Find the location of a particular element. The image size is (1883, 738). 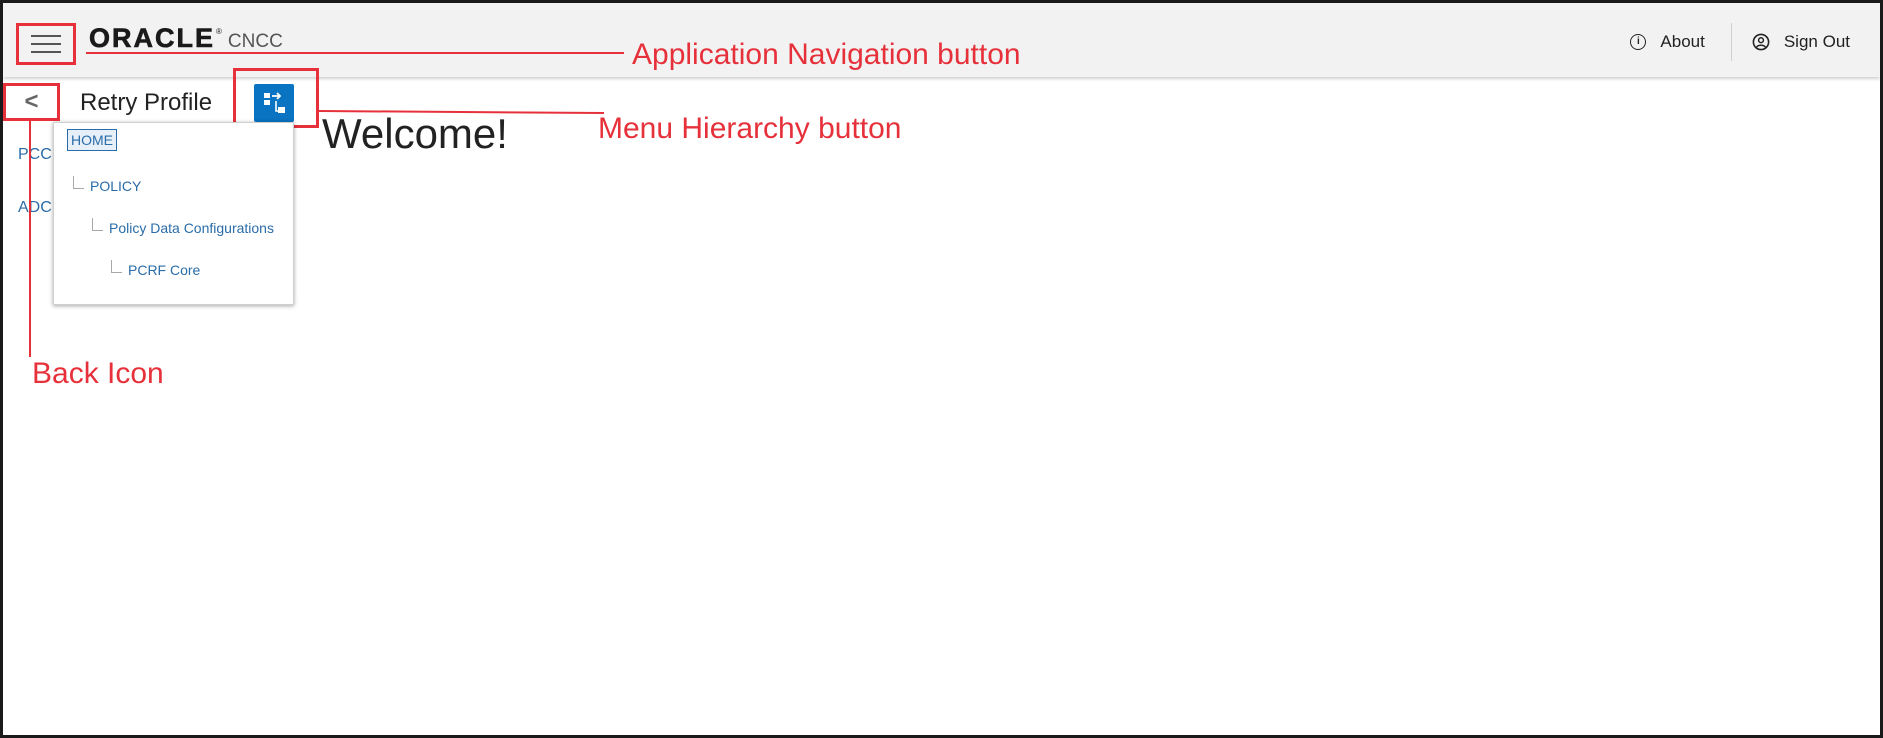

sign-out-link: Sign Out is located at coordinates (1801, 42).